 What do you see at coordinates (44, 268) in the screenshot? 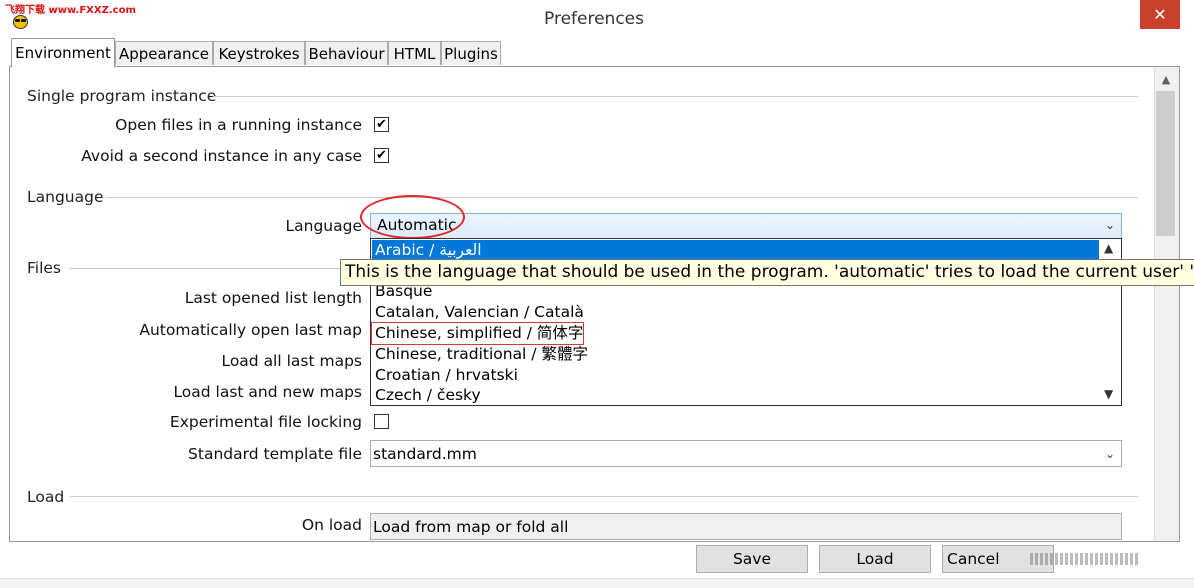
I see `section-files: Files` at bounding box center [44, 268].